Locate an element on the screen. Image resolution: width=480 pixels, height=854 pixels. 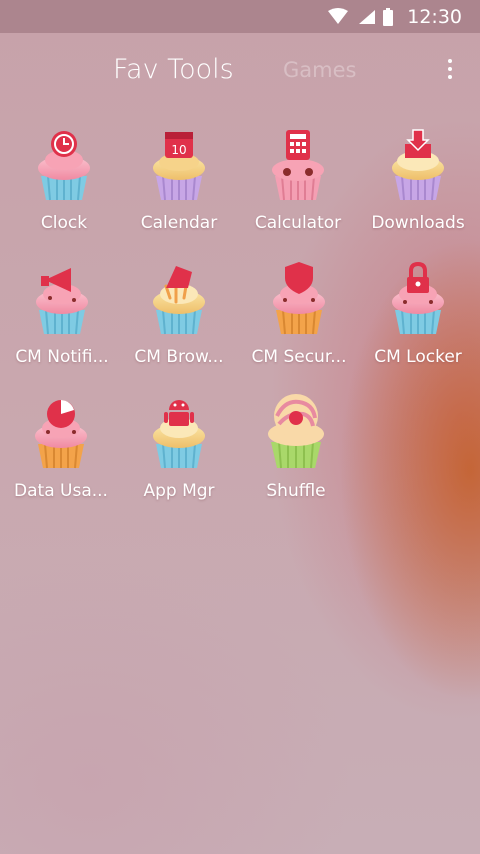
app-calendar: 10 Calendar is located at coordinates (179, 184).